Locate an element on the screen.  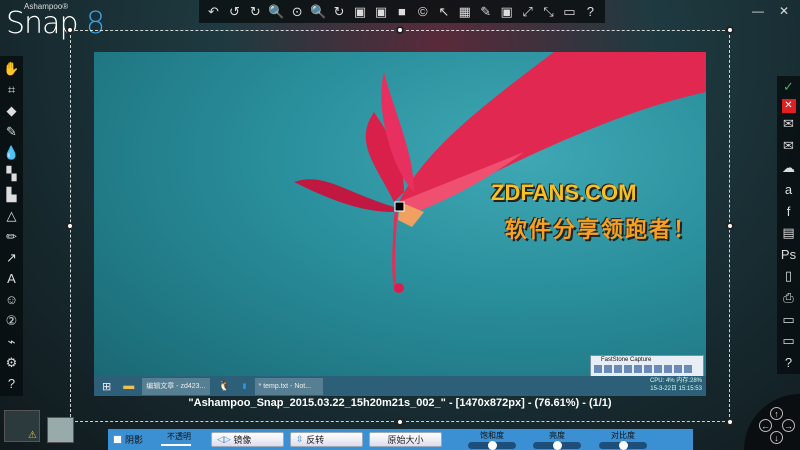
nav-up-button: ↑ is located at coordinates (776, 413).